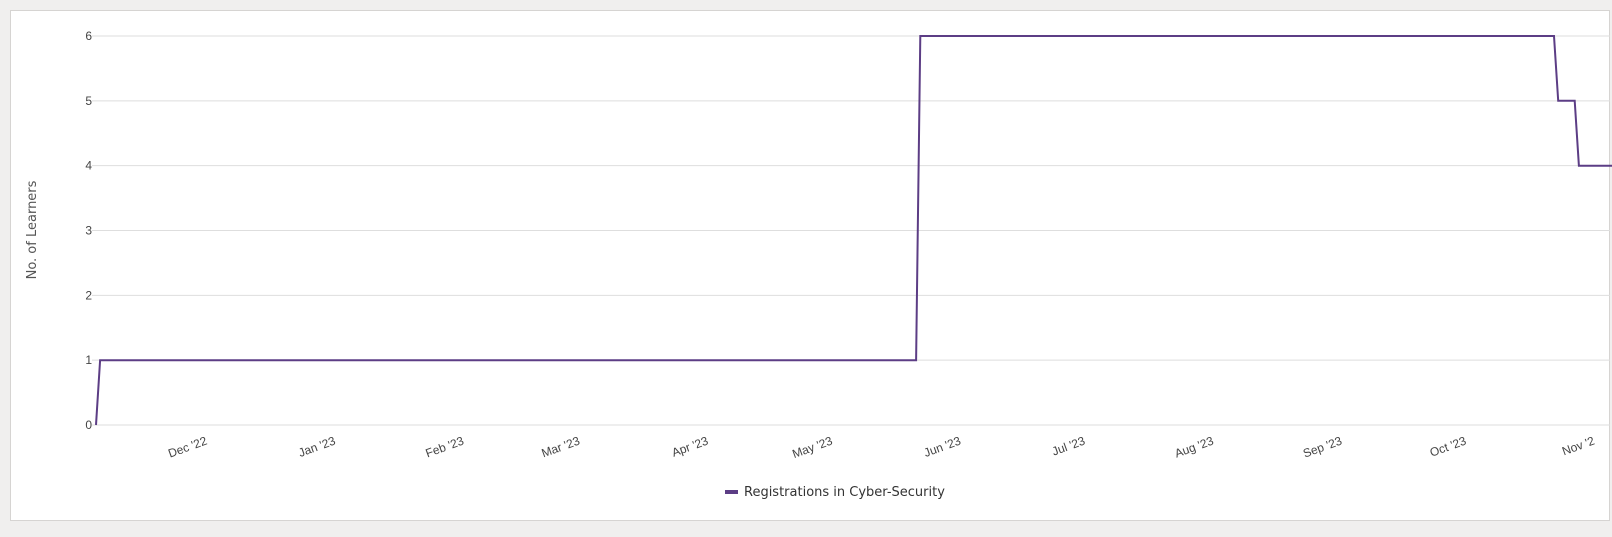 This screenshot has height=537, width=1612. Describe the element at coordinates (812, 448) in the screenshot. I see `x-tick-label: May '23` at that location.